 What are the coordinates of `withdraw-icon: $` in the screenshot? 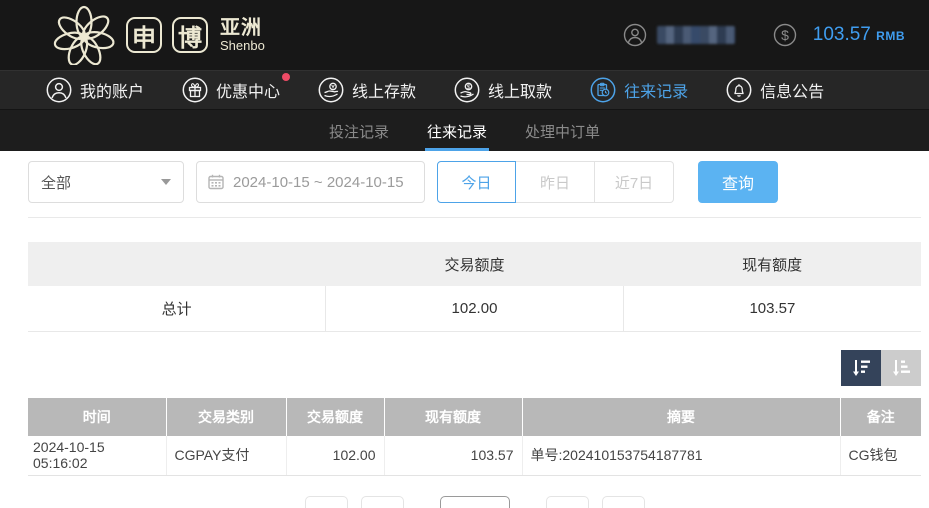 It's located at (467, 90).